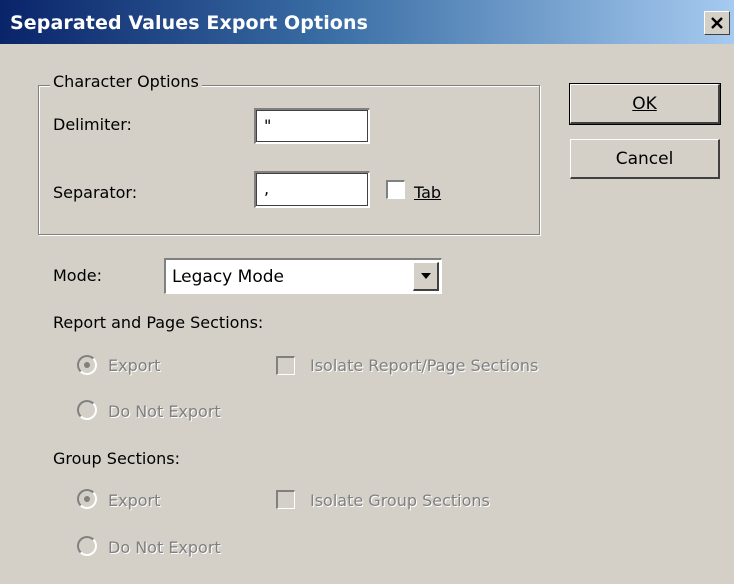 Image resolution: width=734 pixels, height=584 pixels. I want to click on tab-label: Tab, so click(427, 192).